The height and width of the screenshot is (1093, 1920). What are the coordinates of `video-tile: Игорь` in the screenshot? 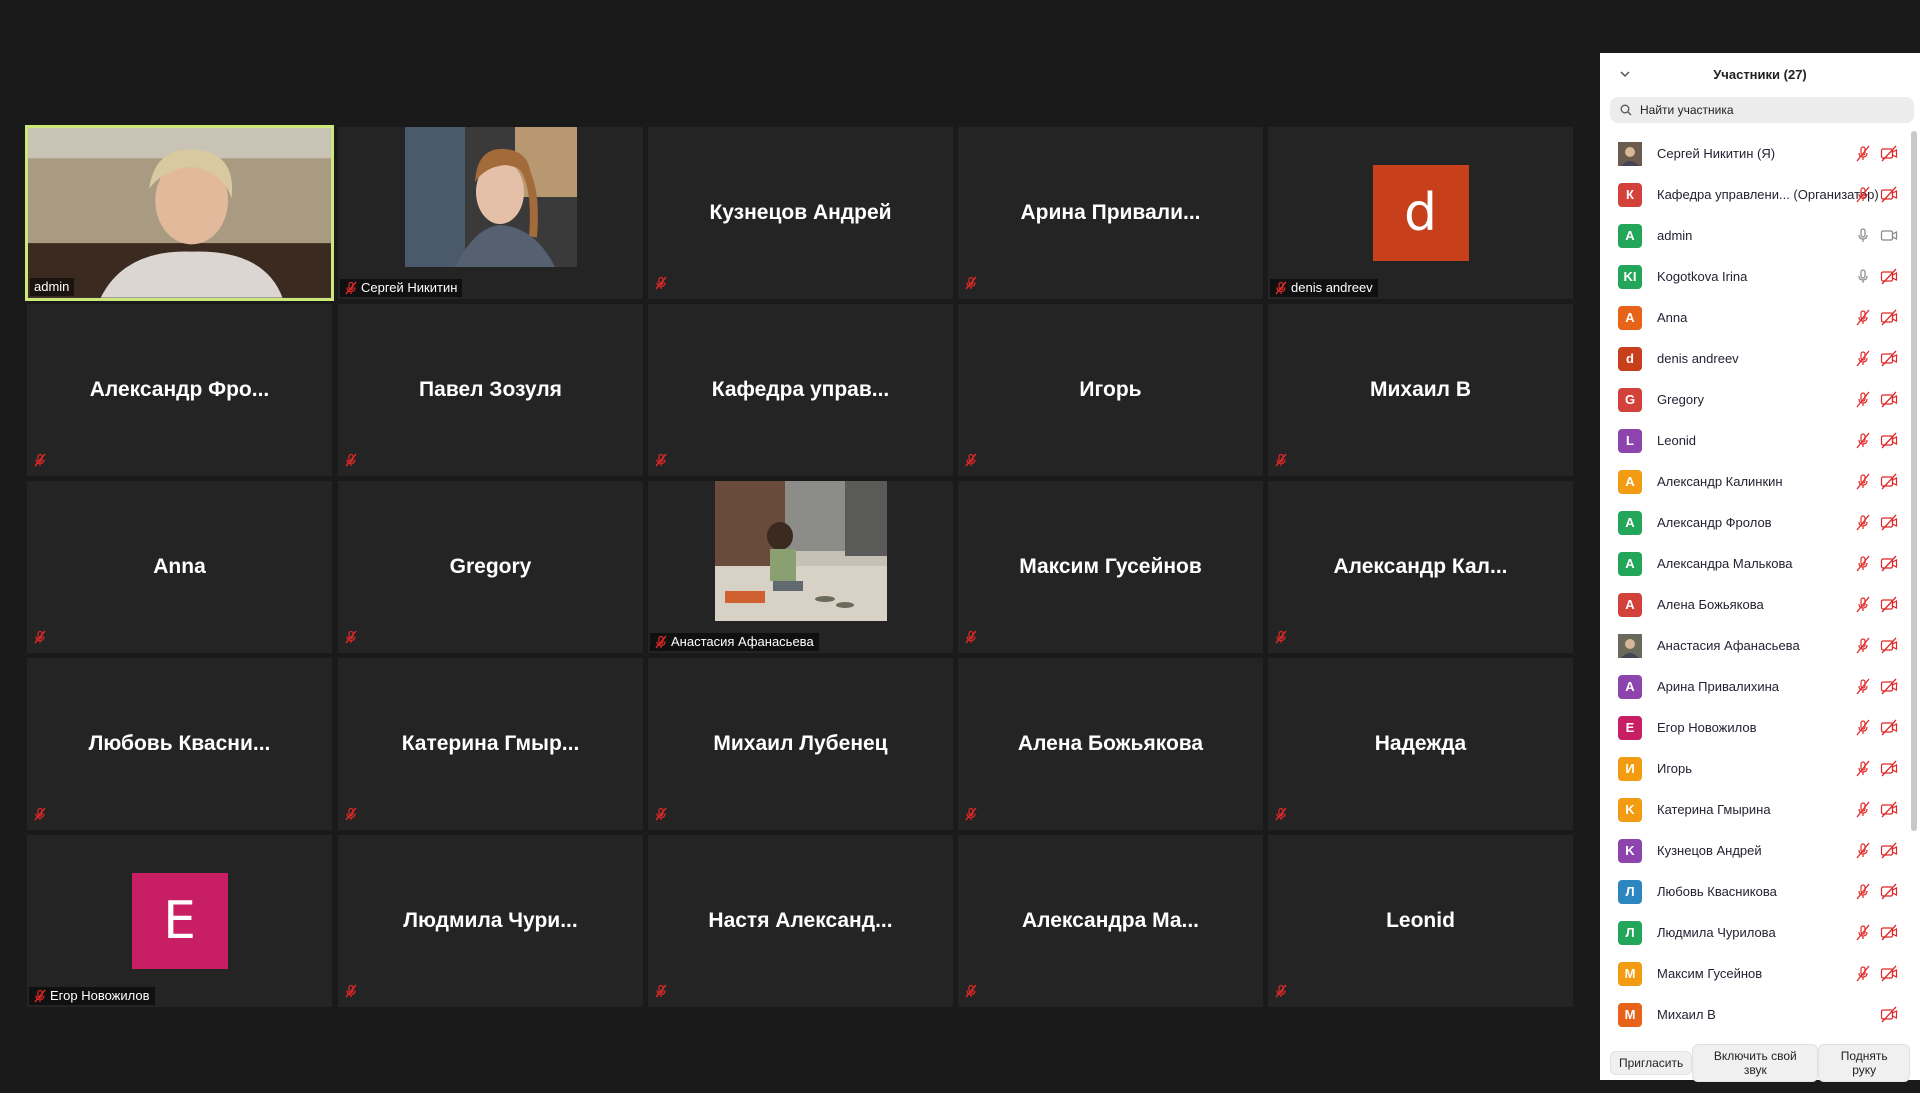 It's located at (1110, 390).